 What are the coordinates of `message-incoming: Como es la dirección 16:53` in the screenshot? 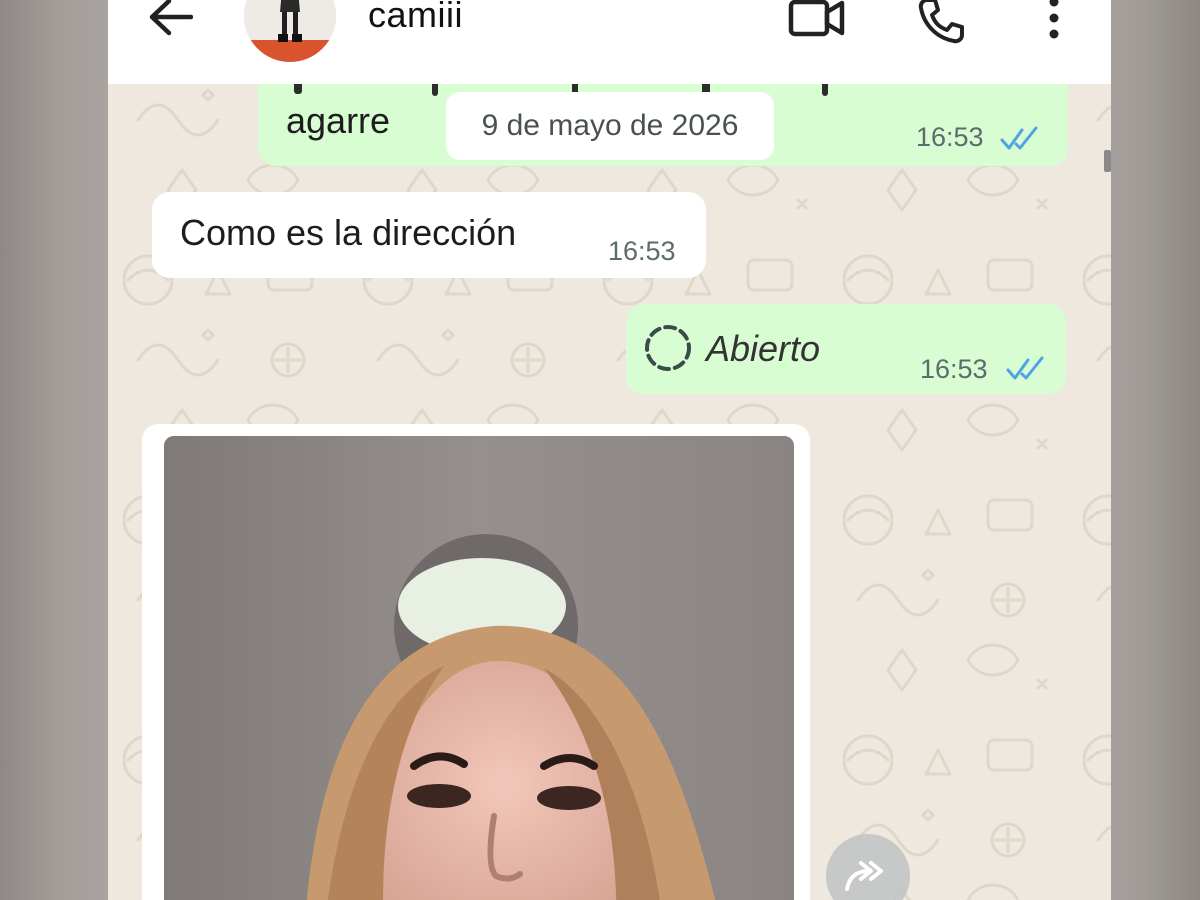 It's located at (429, 235).